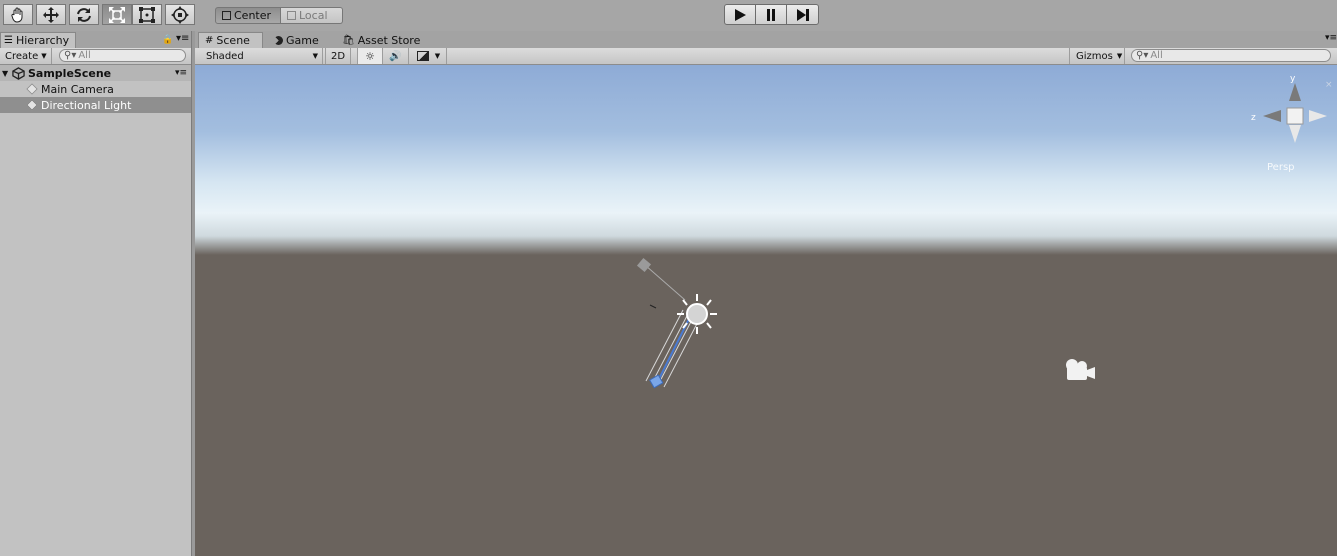  Describe the element at coordinates (167, 40) in the screenshot. I see `lock-icon: 🔒` at that location.